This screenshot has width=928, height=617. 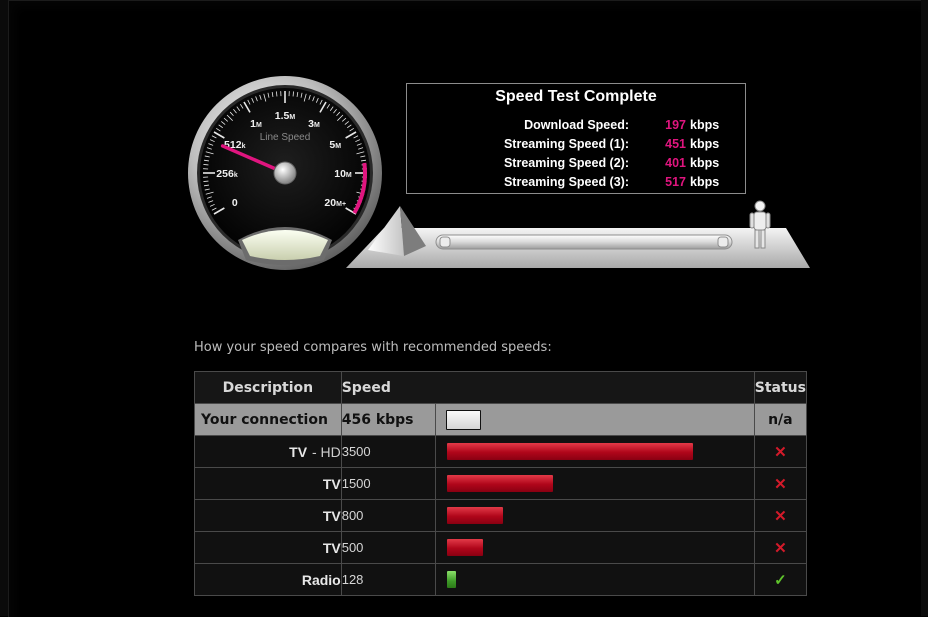 What do you see at coordinates (662, 144) in the screenshot?
I see `result-value: 451` at bounding box center [662, 144].